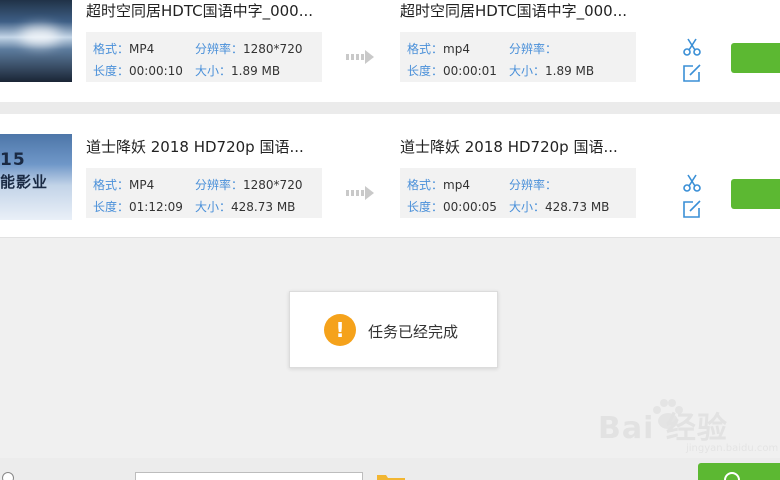 The width and height of the screenshot is (780, 480). What do you see at coordinates (732, 476) in the screenshot?
I see `start-icon` at bounding box center [732, 476].